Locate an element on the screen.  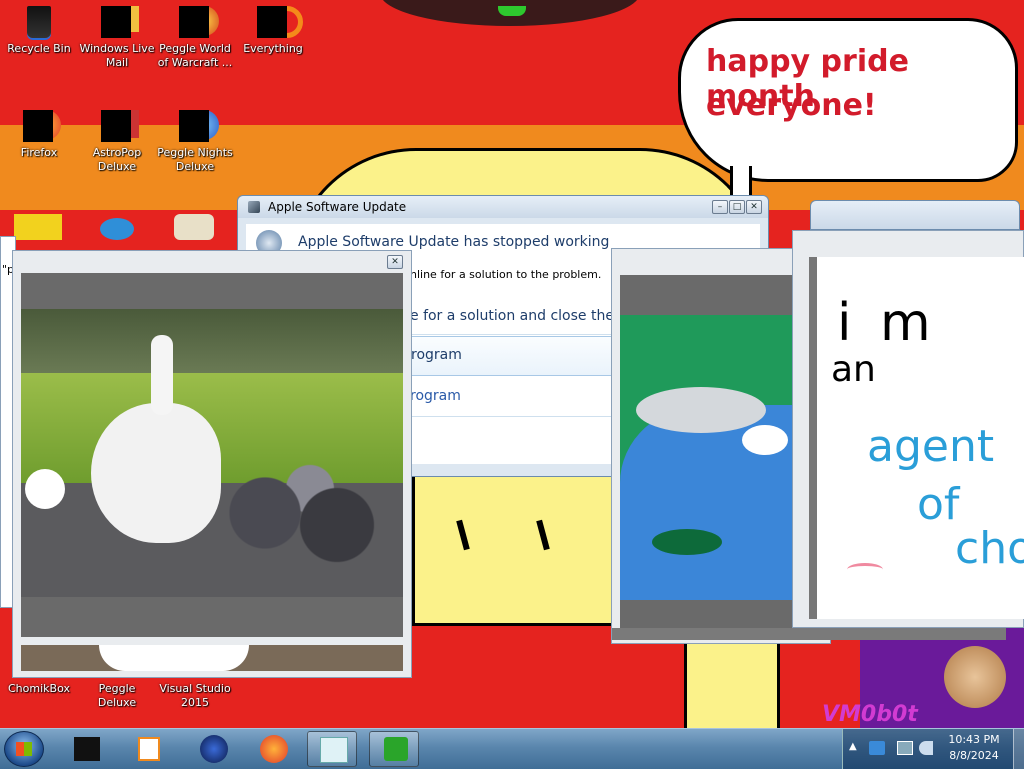
desktop-icon-firefox: Firefox is located at coordinates (39, 135).